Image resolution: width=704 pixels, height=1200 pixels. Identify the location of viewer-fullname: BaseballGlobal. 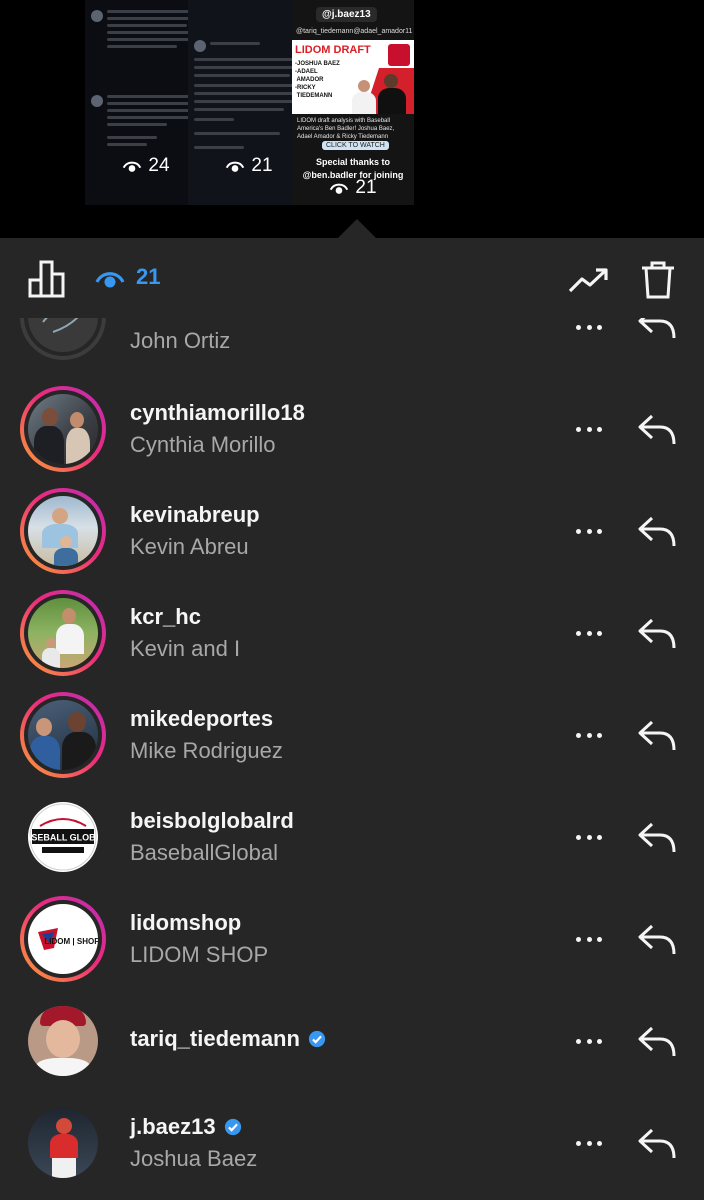
(204, 852).